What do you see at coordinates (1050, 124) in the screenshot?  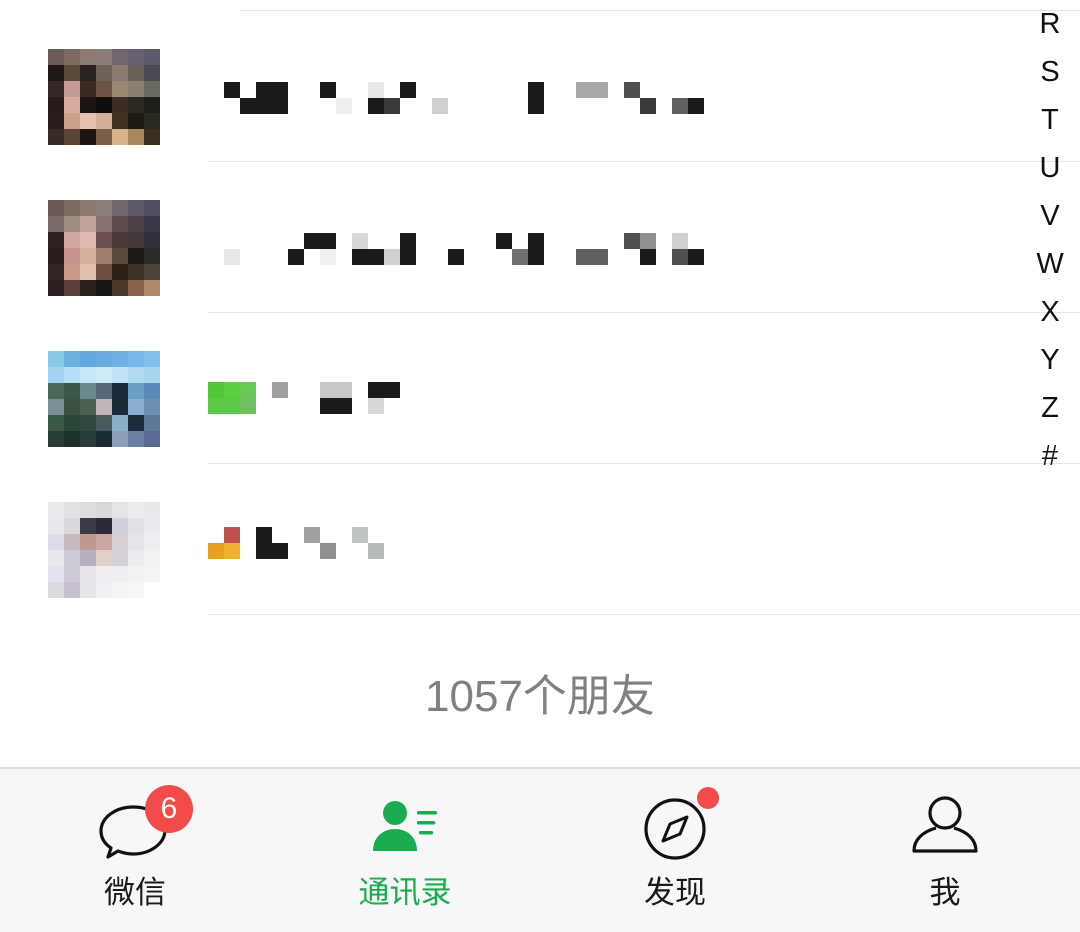 I see `index-letter-t: T` at bounding box center [1050, 124].